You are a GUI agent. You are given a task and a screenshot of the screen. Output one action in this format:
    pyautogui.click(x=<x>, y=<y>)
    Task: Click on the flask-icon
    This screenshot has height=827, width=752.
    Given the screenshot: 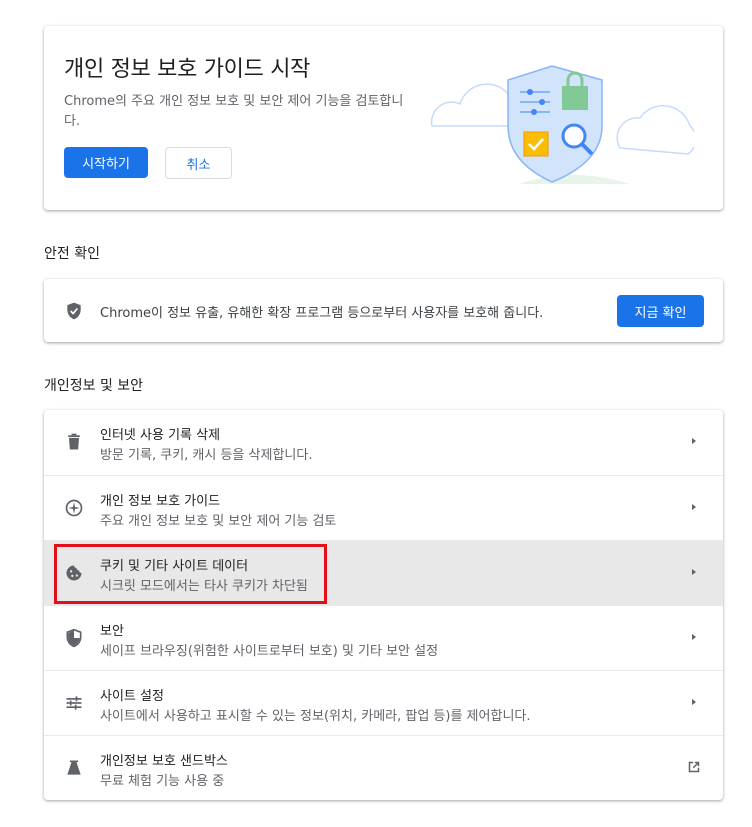 What is the action you would take?
    pyautogui.click(x=74, y=767)
    